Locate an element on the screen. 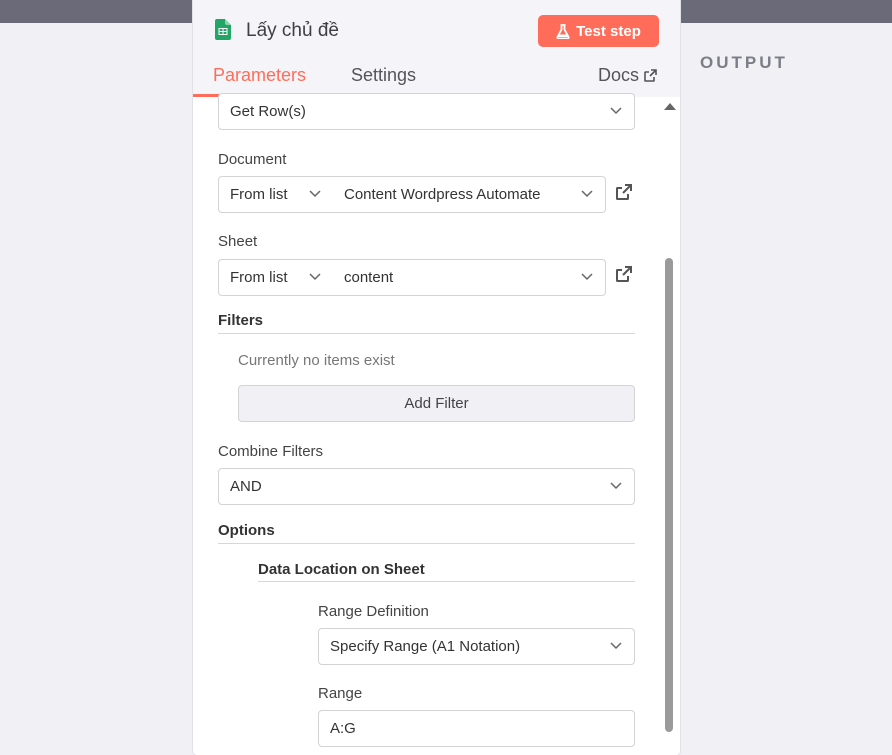  range-definition-label: Range Definition is located at coordinates (373, 611).